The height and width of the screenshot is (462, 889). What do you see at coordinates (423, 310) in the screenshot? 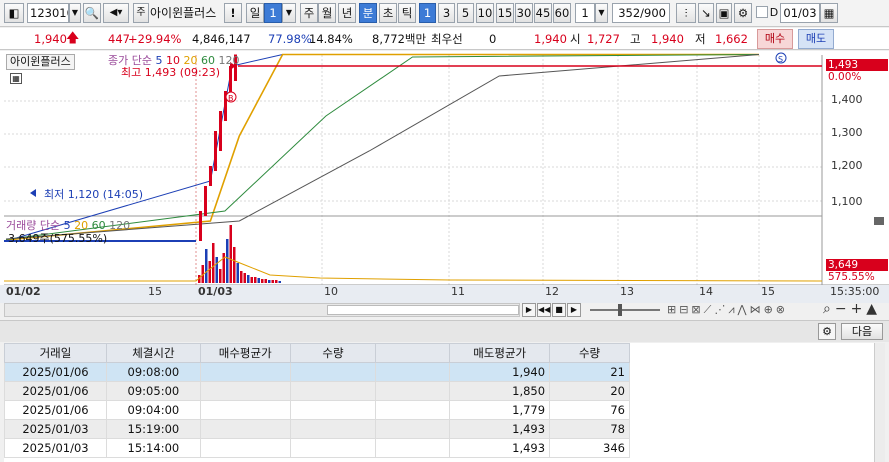
I see `scrollbar-thumb` at bounding box center [423, 310].